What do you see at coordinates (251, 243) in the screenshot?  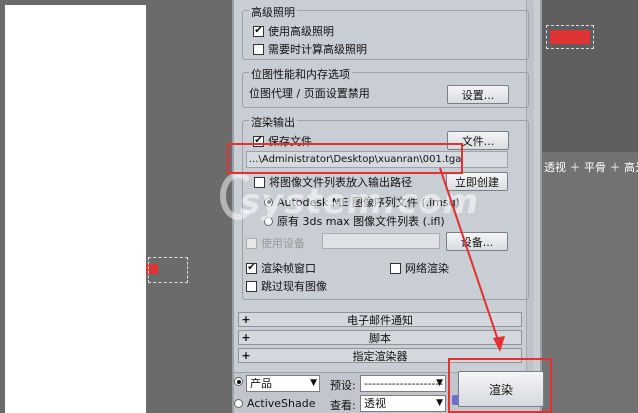 I see `use-device-checkbox` at bounding box center [251, 243].